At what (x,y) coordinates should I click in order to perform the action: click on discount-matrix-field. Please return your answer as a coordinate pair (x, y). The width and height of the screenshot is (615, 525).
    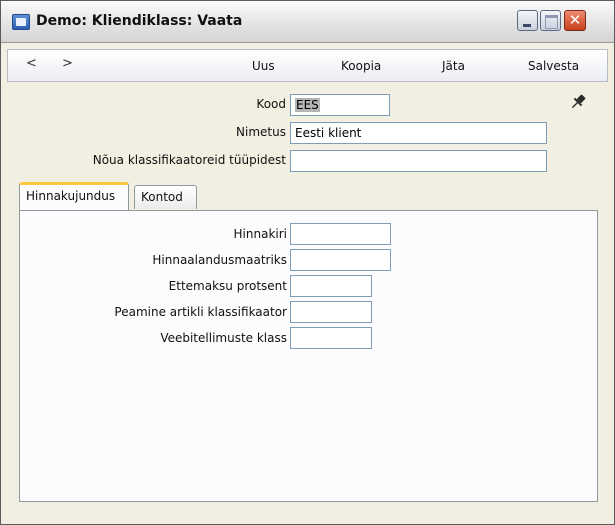
    Looking at the image, I should click on (340, 260).